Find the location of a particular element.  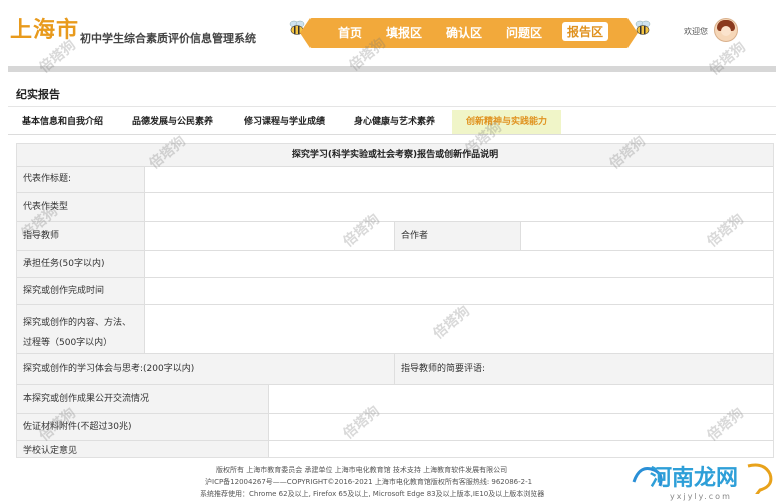

system-name: 初中学生综合素质评价信息管理系统 is located at coordinates (168, 38).